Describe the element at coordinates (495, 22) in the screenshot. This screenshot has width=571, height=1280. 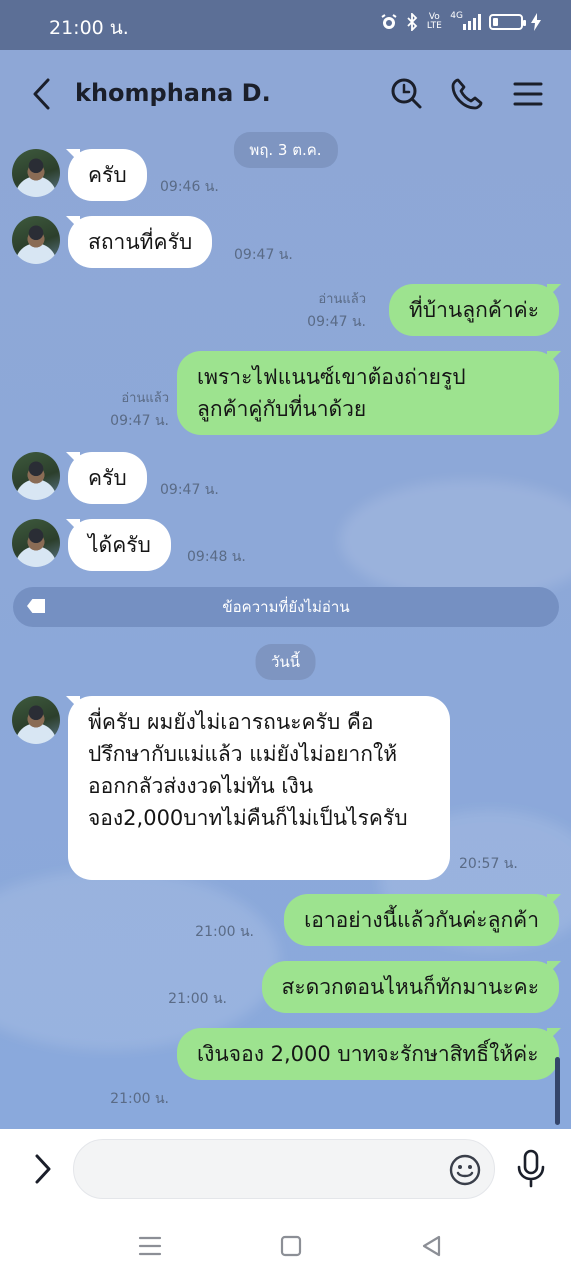
I see `battery-fill` at that location.